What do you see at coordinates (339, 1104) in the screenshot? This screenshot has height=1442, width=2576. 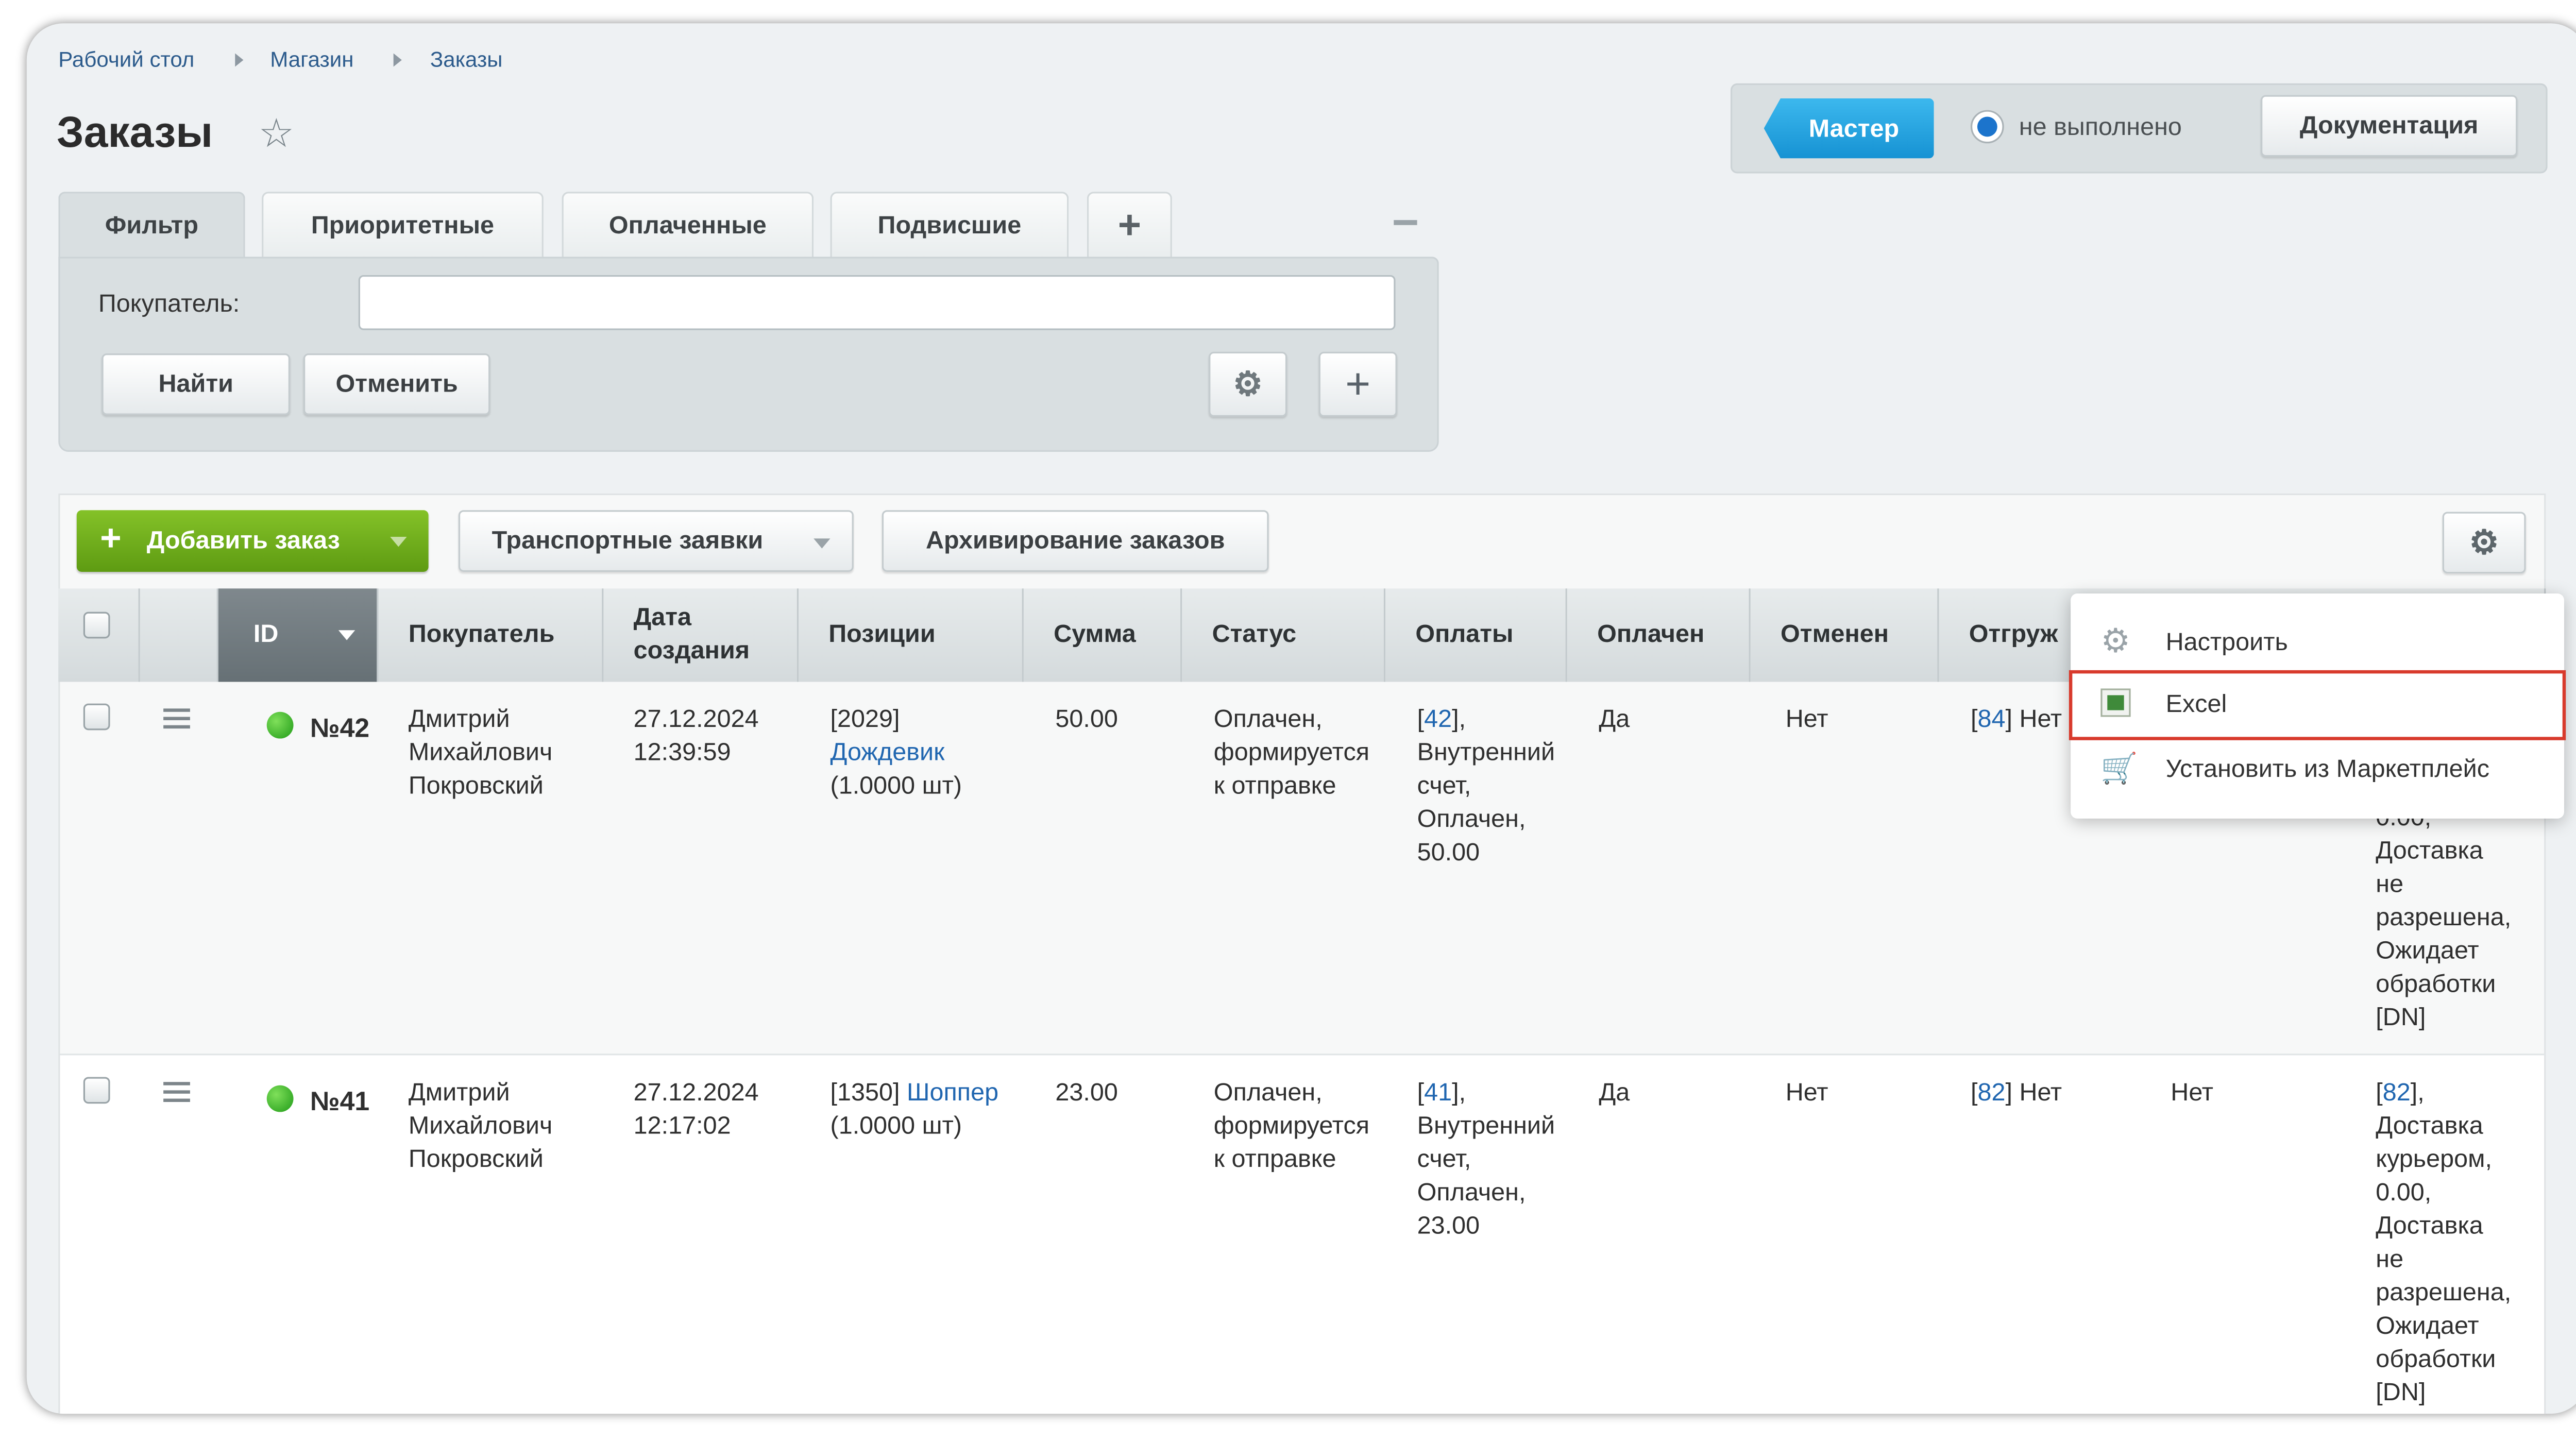 I see `order-id-link: №41` at bounding box center [339, 1104].